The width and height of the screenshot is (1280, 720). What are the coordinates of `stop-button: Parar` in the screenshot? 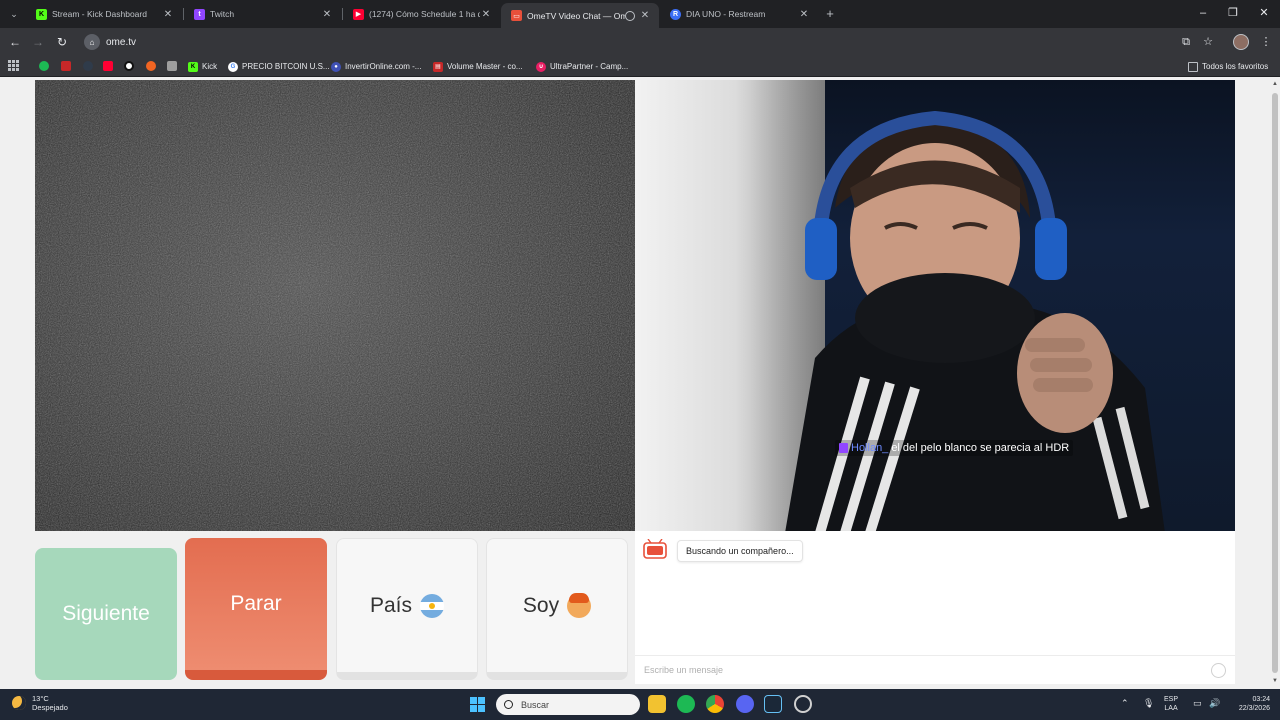 It's located at (256, 609).